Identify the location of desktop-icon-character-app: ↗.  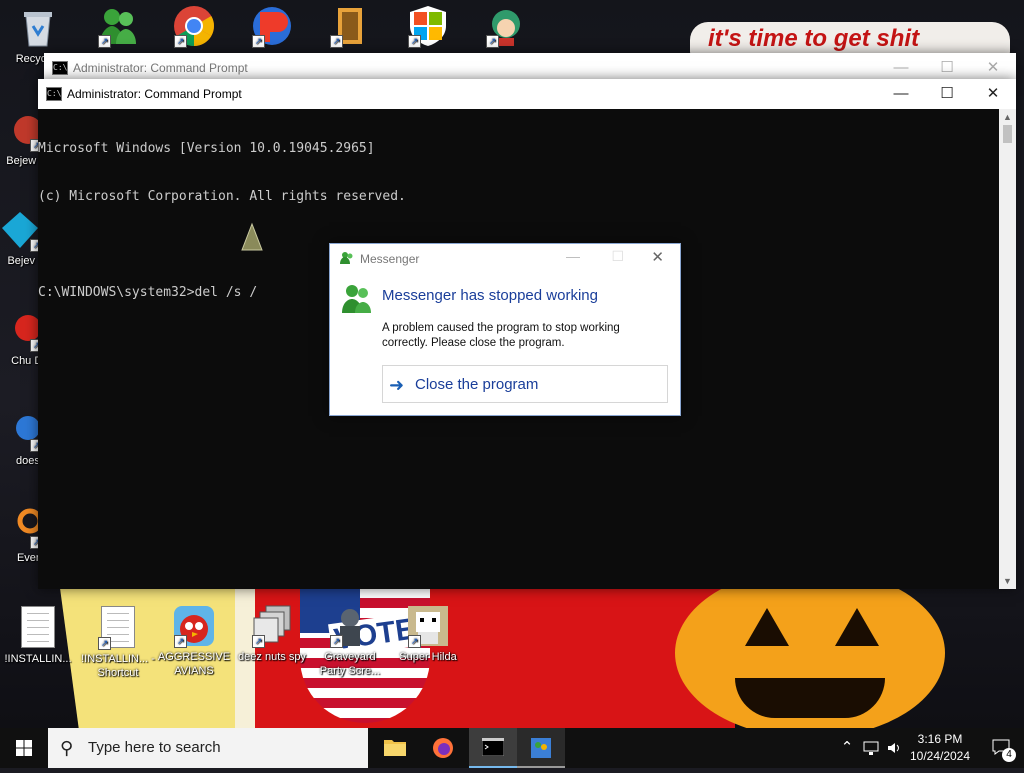
(506, 27).